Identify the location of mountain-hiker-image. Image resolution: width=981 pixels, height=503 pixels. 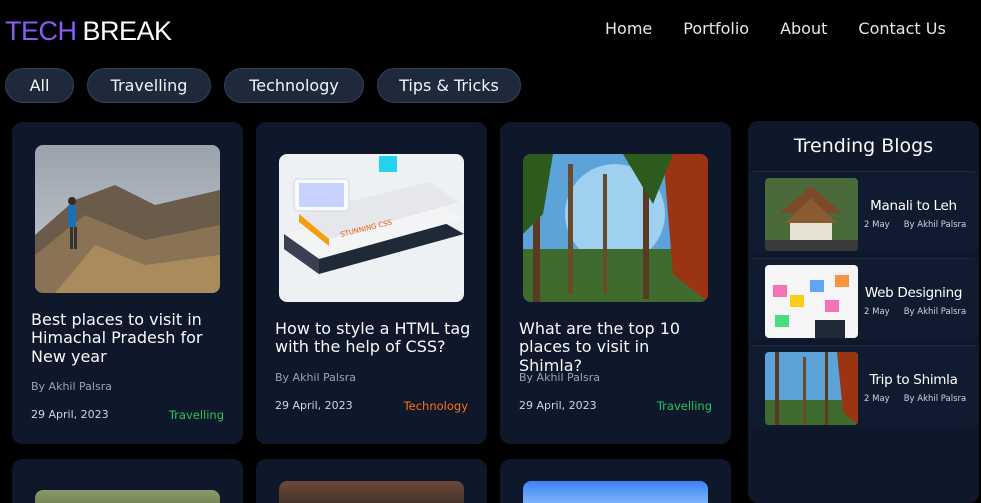
(127, 219).